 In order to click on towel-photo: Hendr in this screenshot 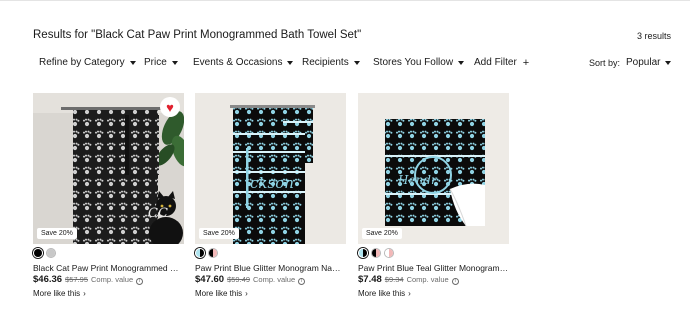, I will do `click(433, 168)`.